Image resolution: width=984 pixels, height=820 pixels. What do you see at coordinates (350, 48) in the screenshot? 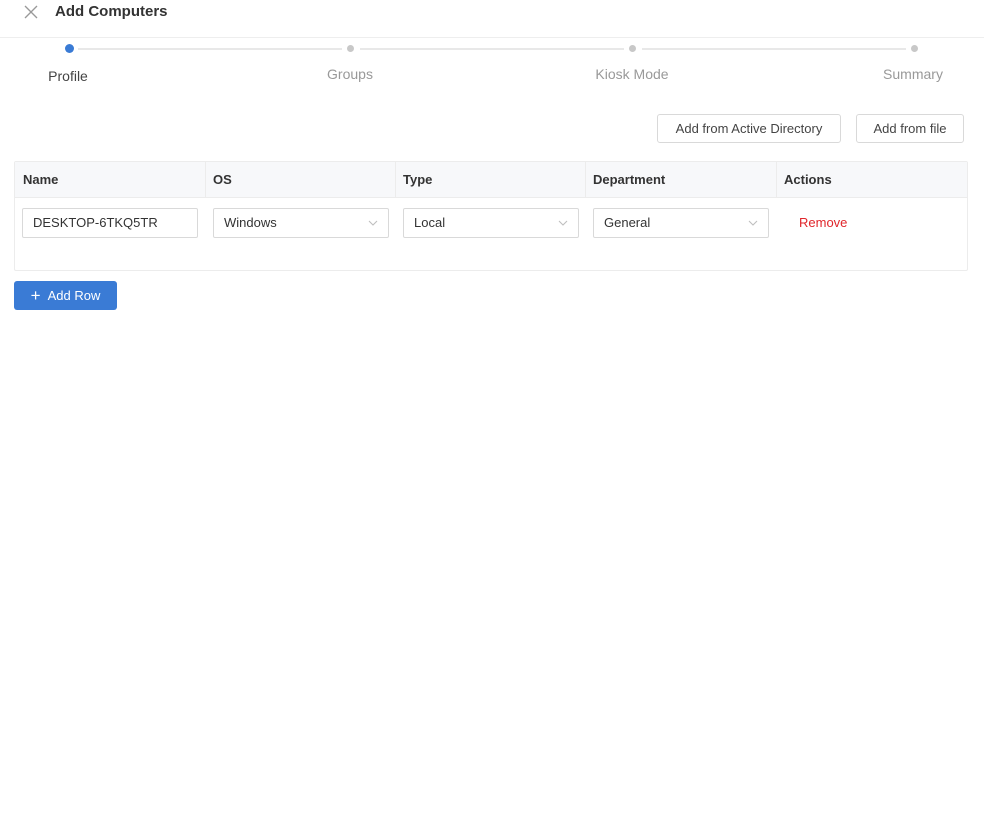
I see `step-dot-groups` at bounding box center [350, 48].